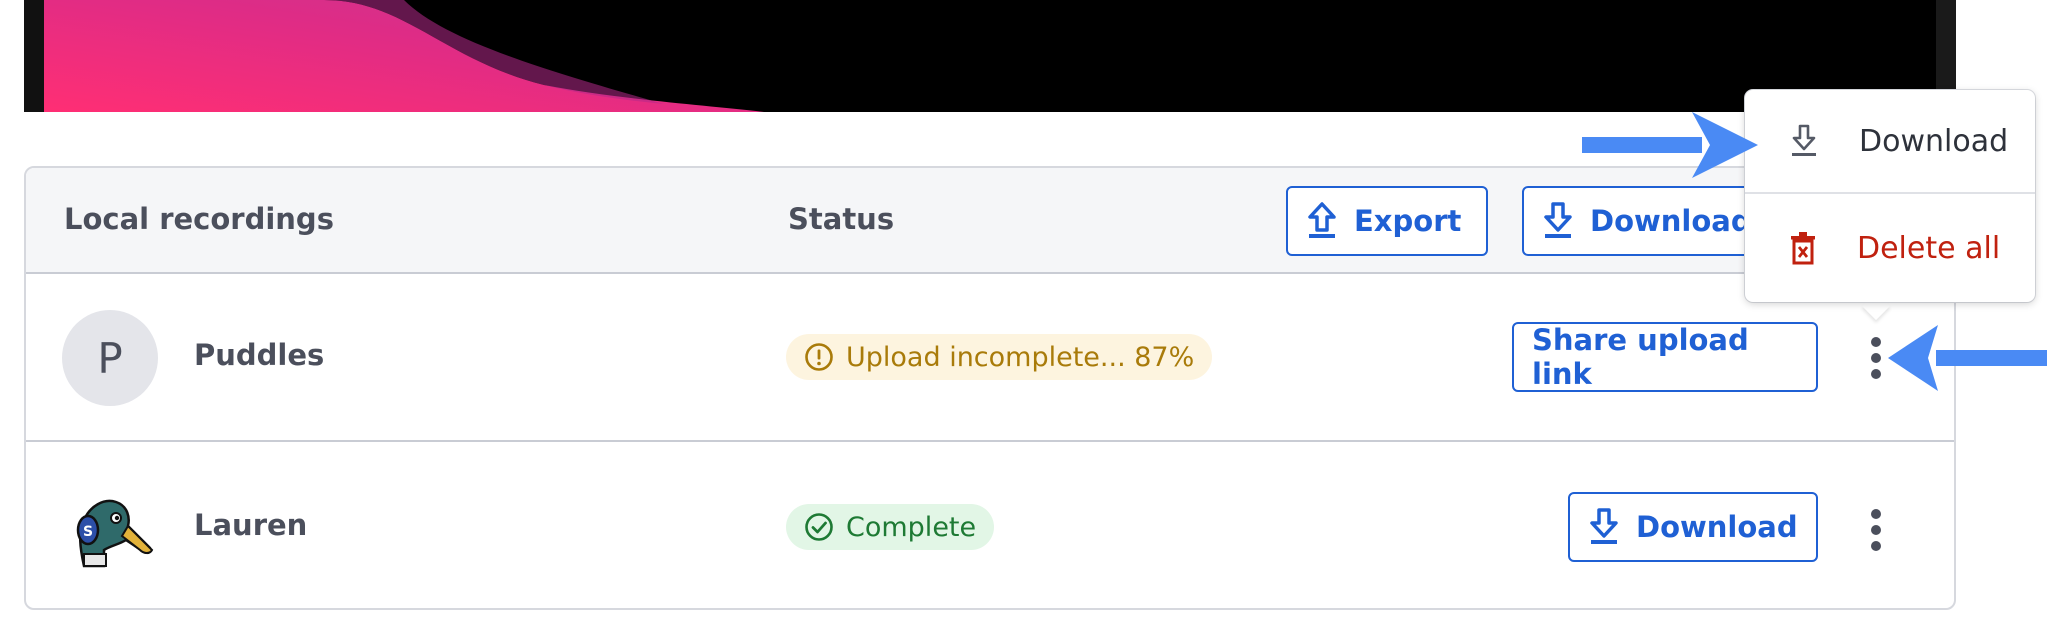  I want to click on avatar: P, so click(110, 358).